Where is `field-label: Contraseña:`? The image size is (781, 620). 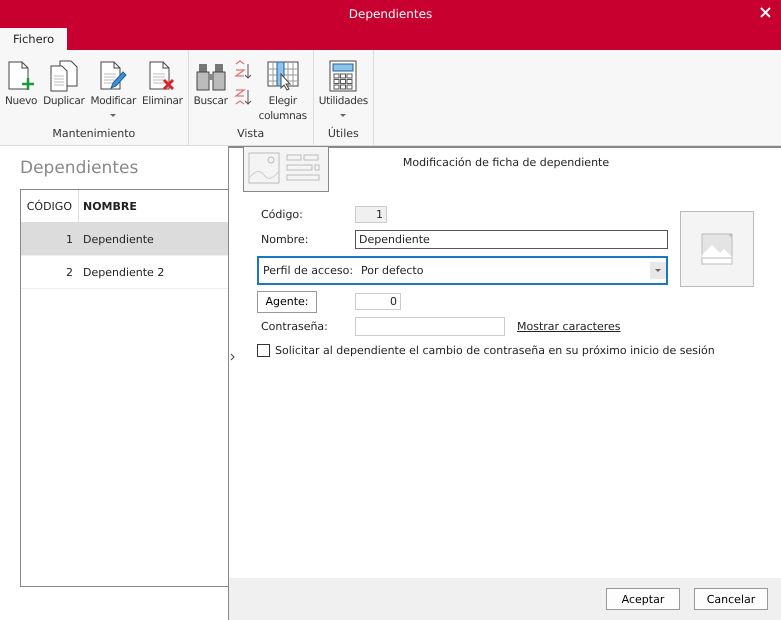 field-label: Contraseña: is located at coordinates (294, 326).